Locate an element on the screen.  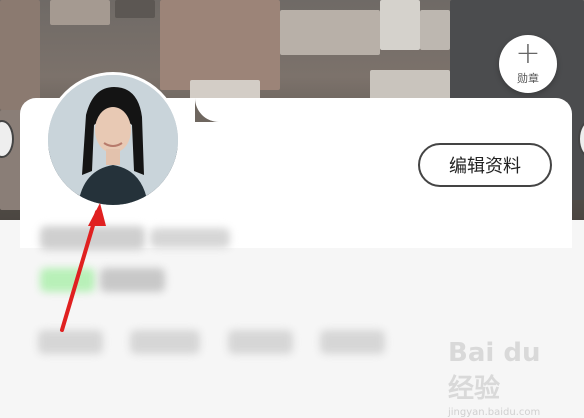
watermark-url: jingyan.baidu.com is located at coordinates (494, 412).